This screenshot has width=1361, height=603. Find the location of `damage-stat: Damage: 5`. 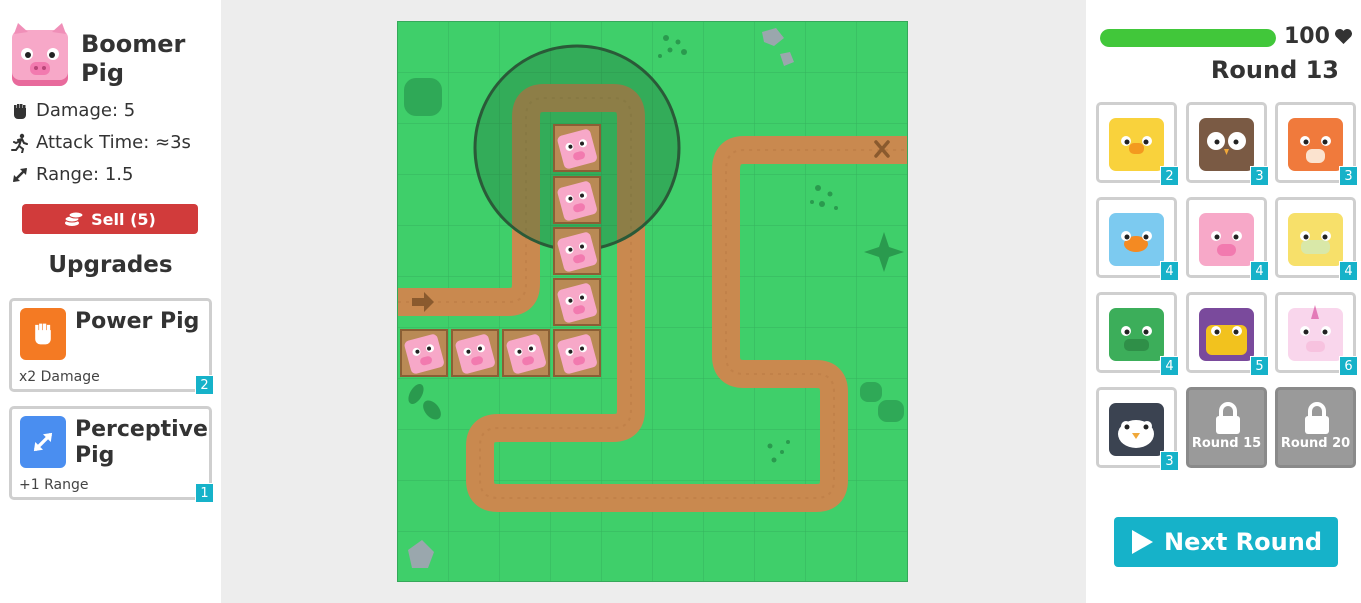

damage-stat: Damage: 5 is located at coordinates (72, 110).